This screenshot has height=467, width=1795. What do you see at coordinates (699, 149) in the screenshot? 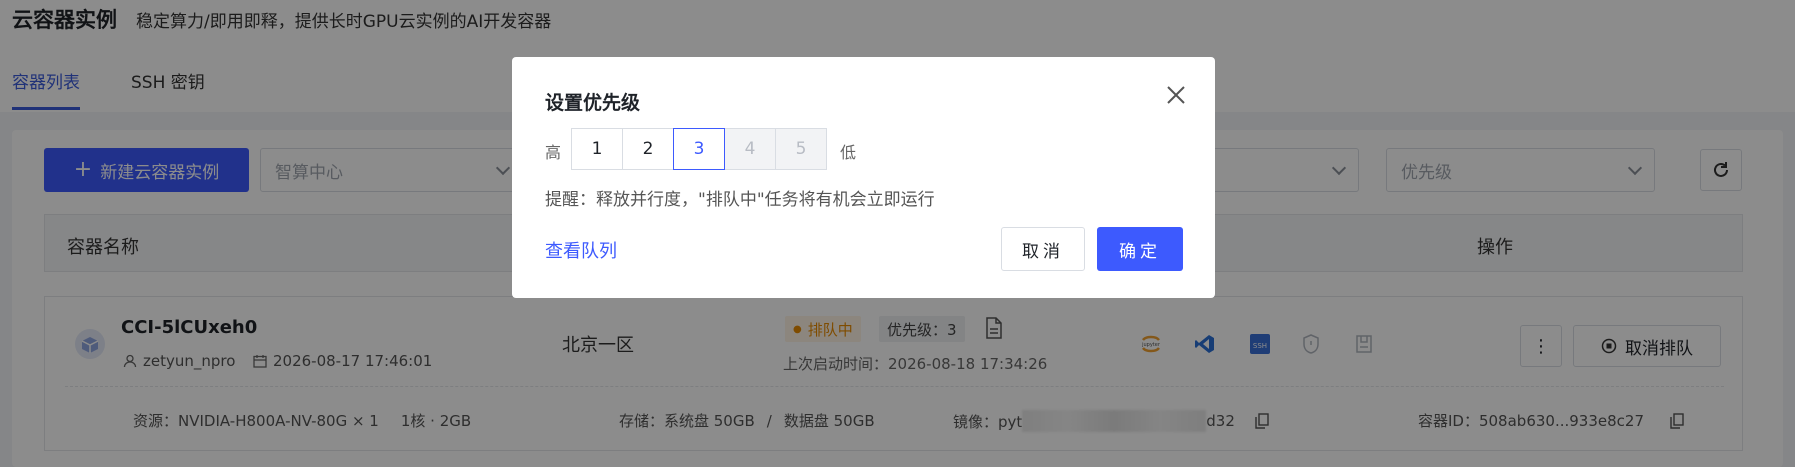
I see `priority-option-3: 3` at bounding box center [699, 149].